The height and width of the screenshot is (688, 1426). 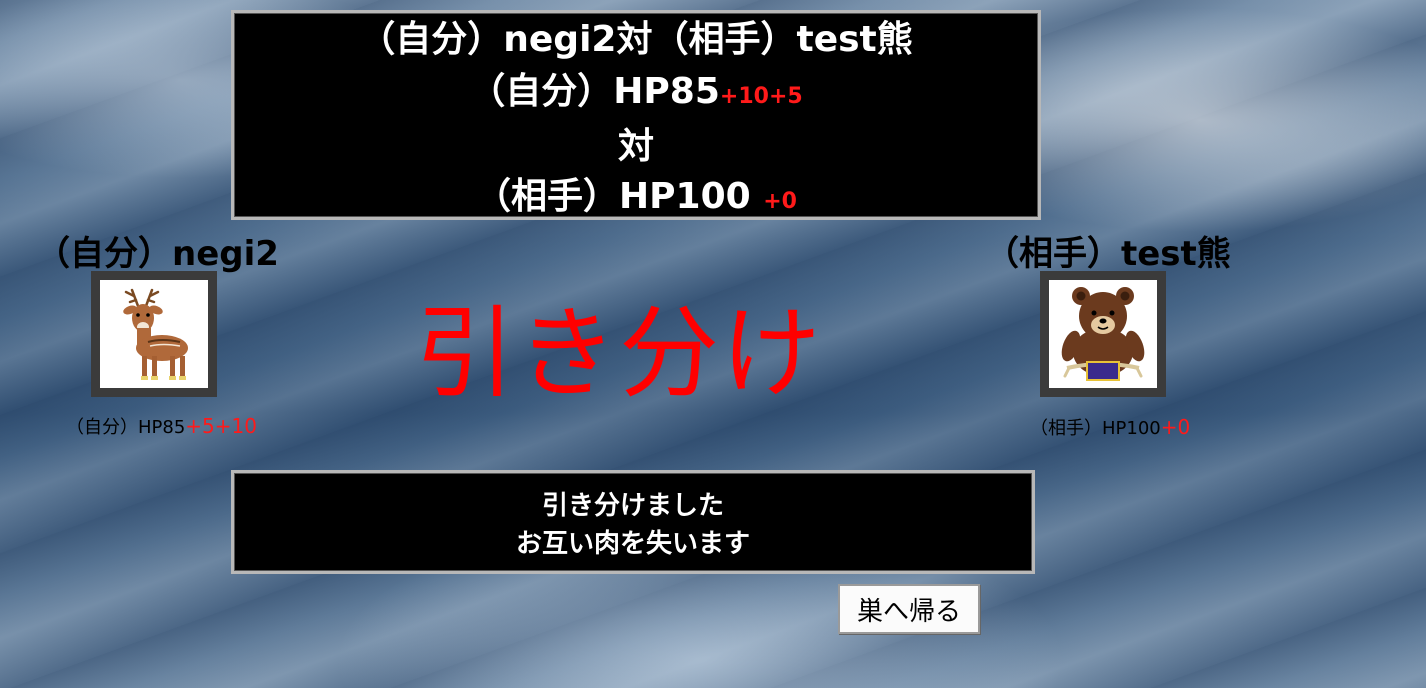 I want to click on title-vs: 対, so click(x=634, y=39).